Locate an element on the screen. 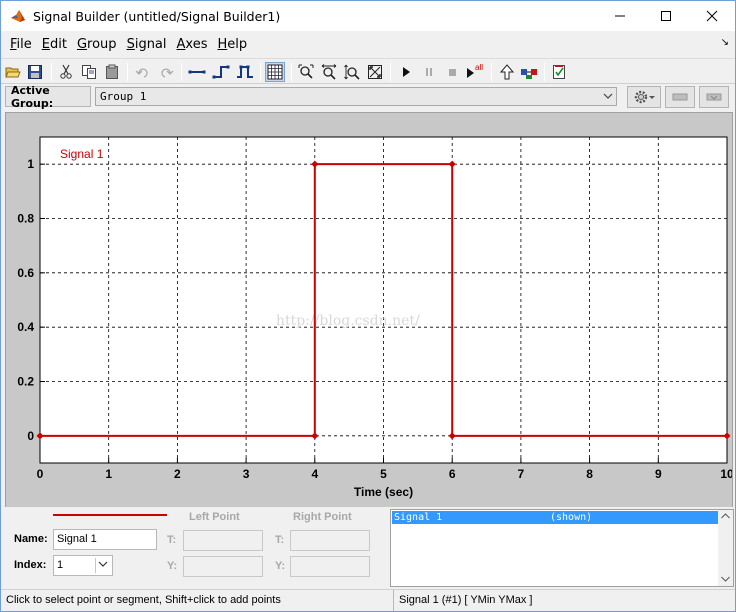  right-point-y-field is located at coordinates (330, 566).